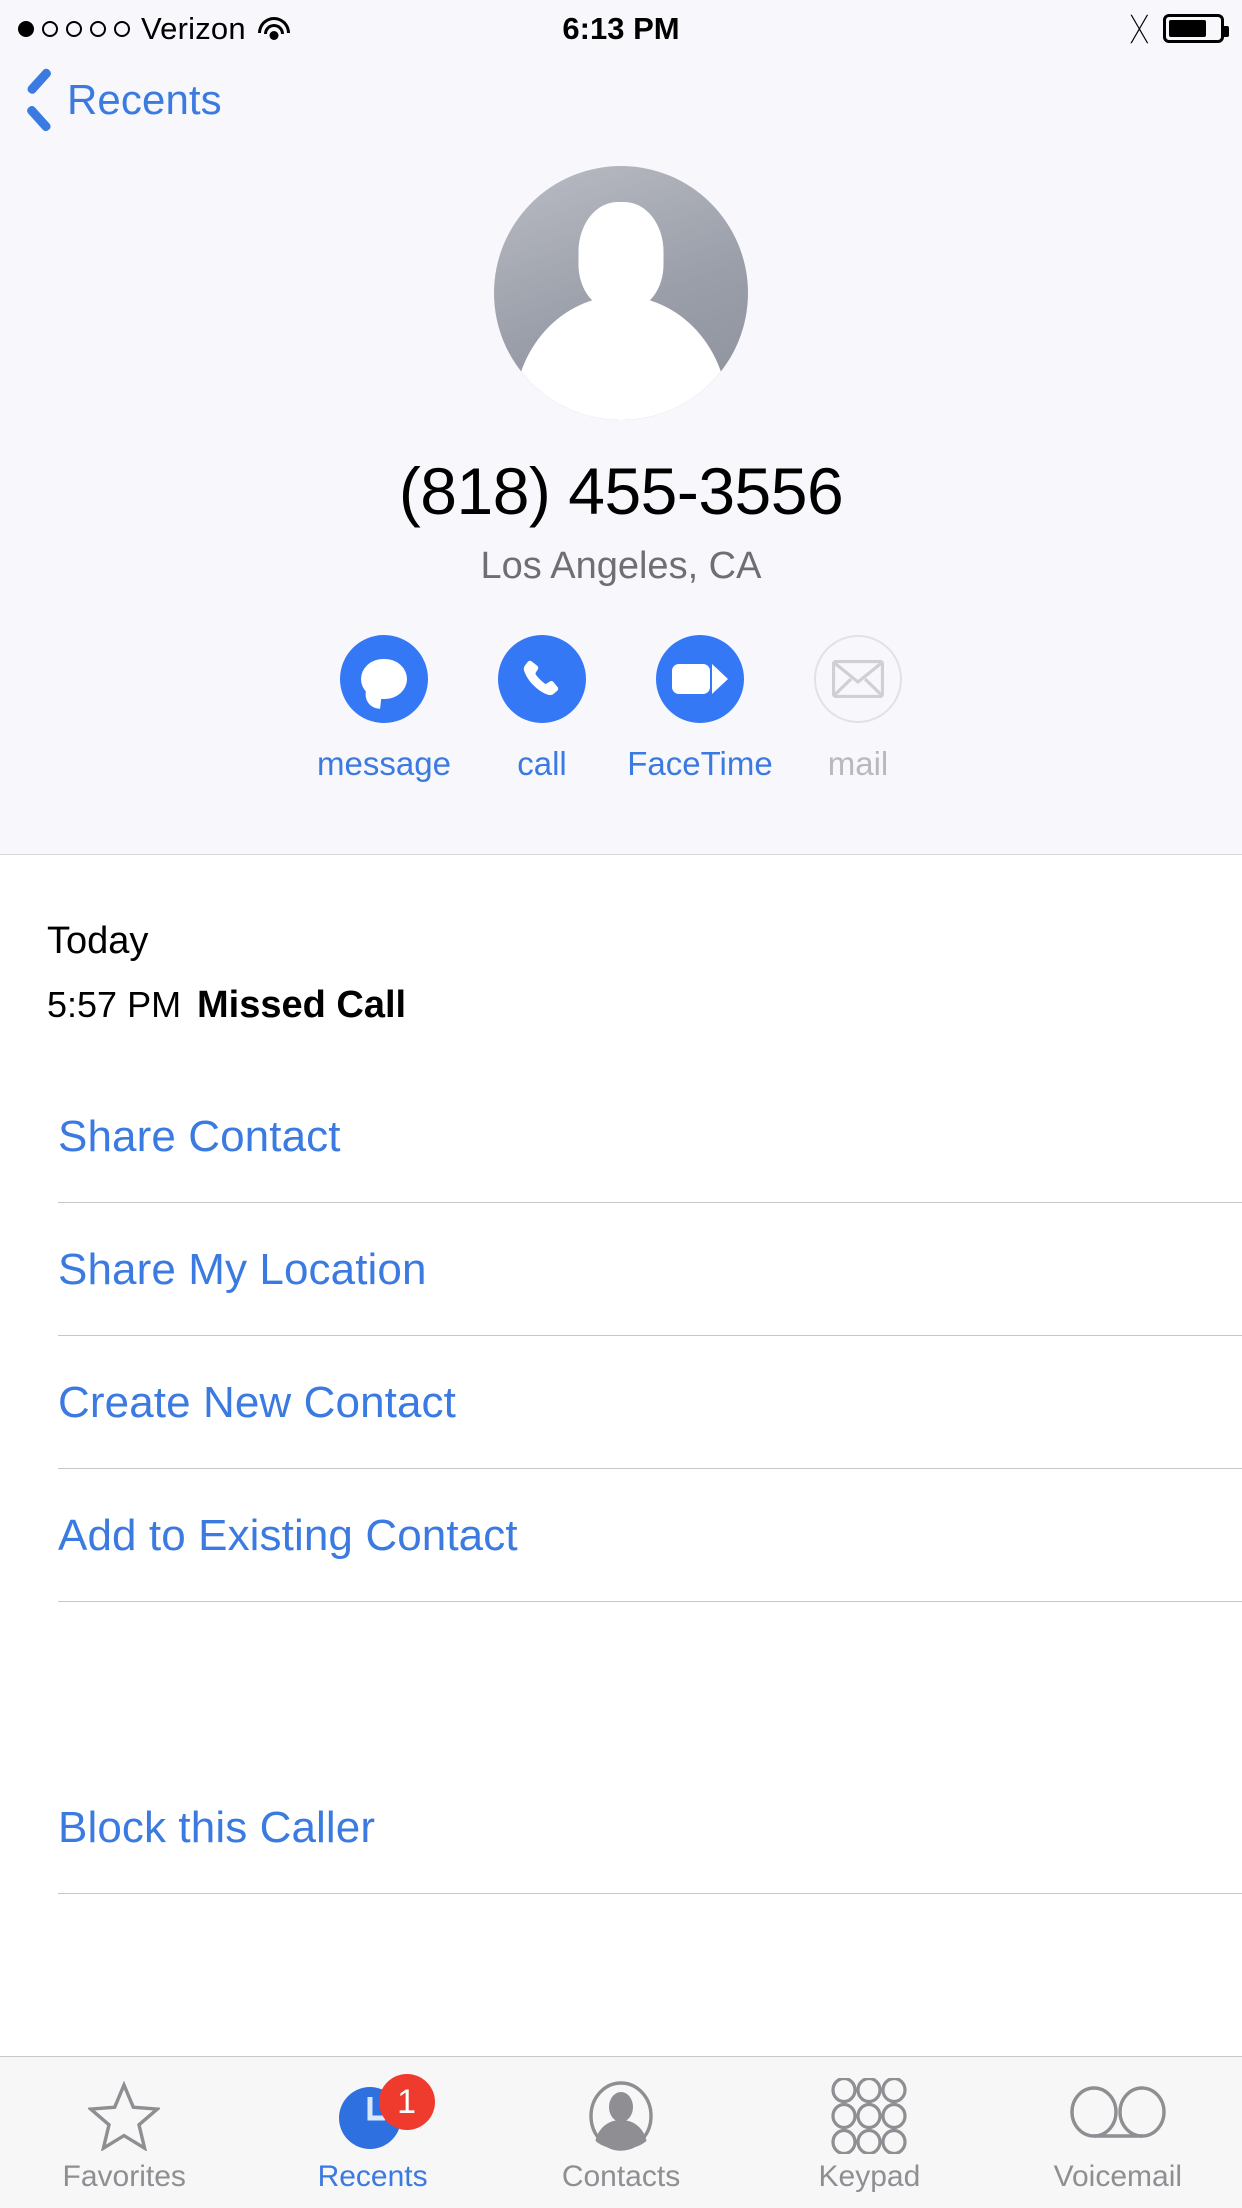 The image size is (1242, 2208). I want to click on clock-filled-icon: 1, so click(386, 2114).